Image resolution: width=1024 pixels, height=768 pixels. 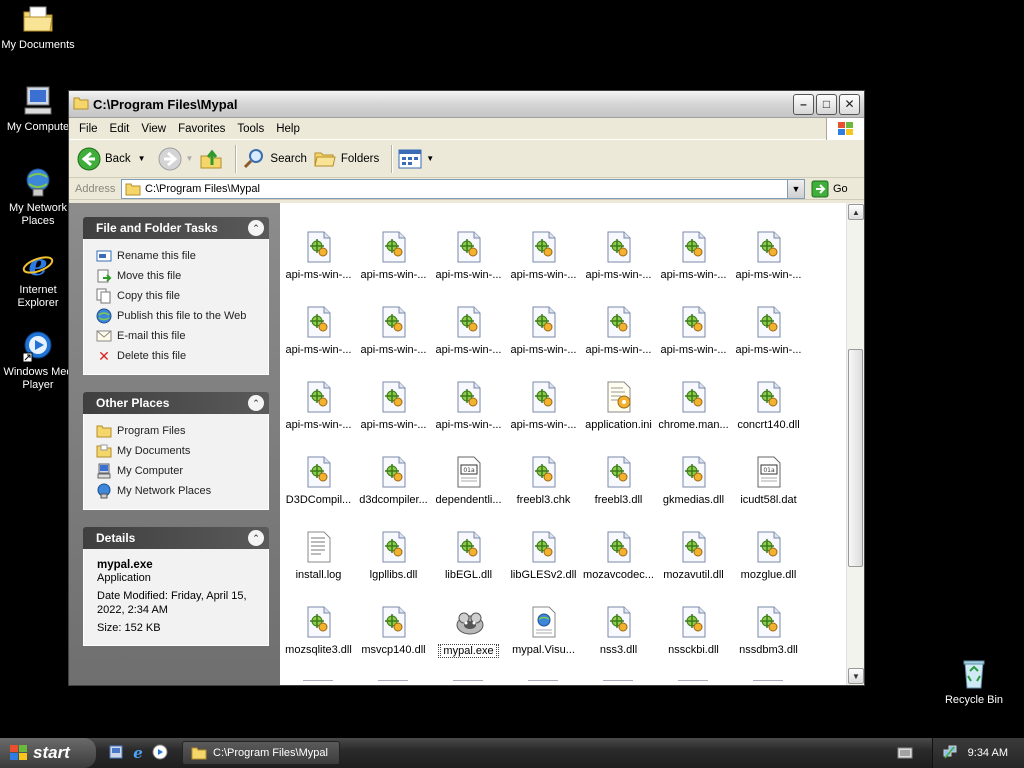 What do you see at coordinates (463, 188) in the screenshot?
I see `address-field: C:\Program Files\Mypal ▼` at bounding box center [463, 188].